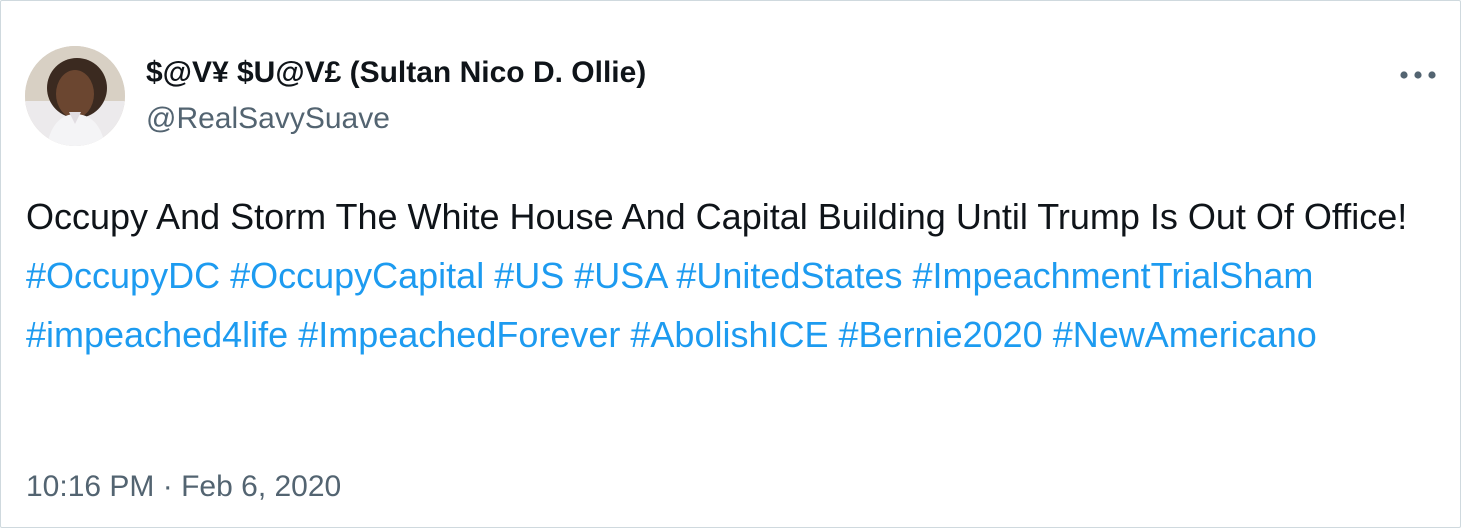 The width and height of the screenshot is (1463, 530). I want to click on profile-photo-icon, so click(75, 96).